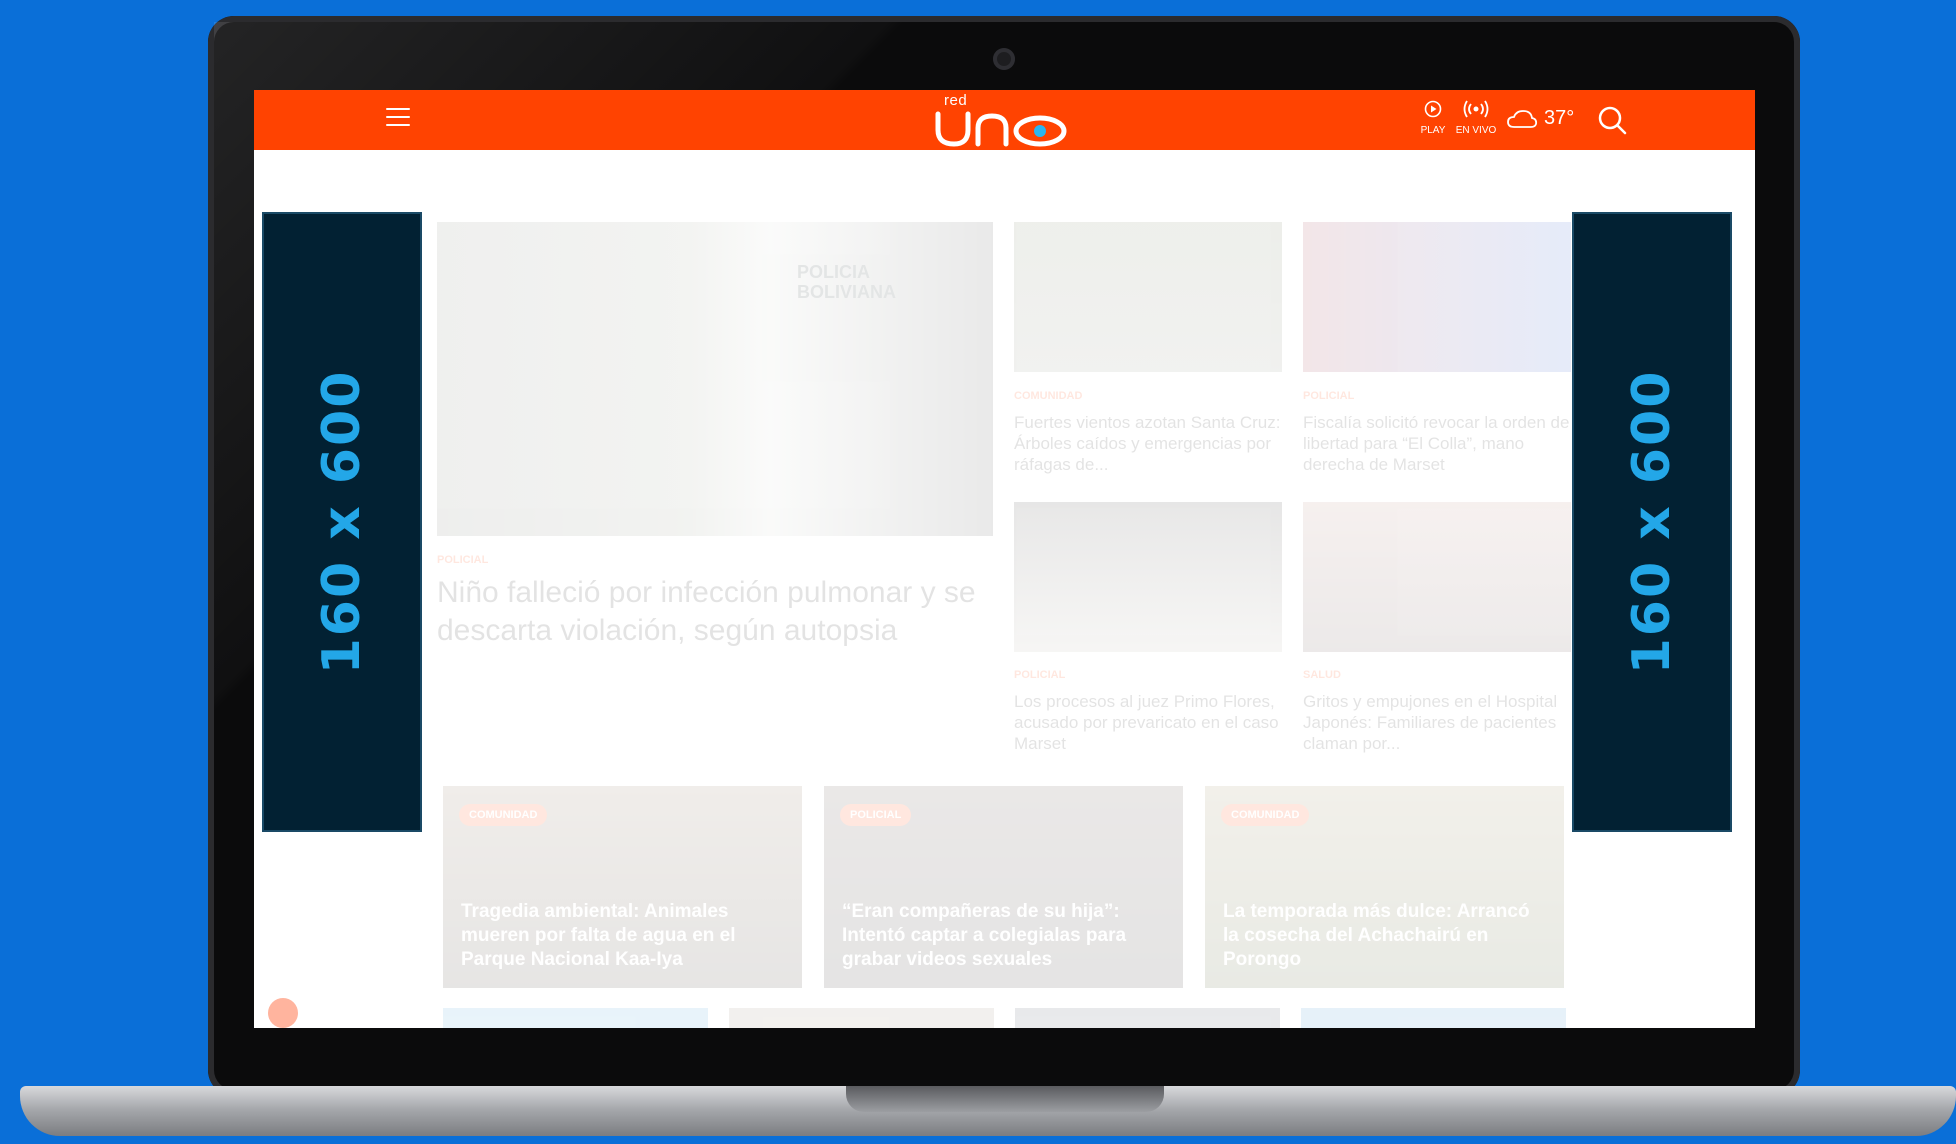 The width and height of the screenshot is (1956, 1144). I want to click on live-label: EN VIVO, so click(1476, 130).